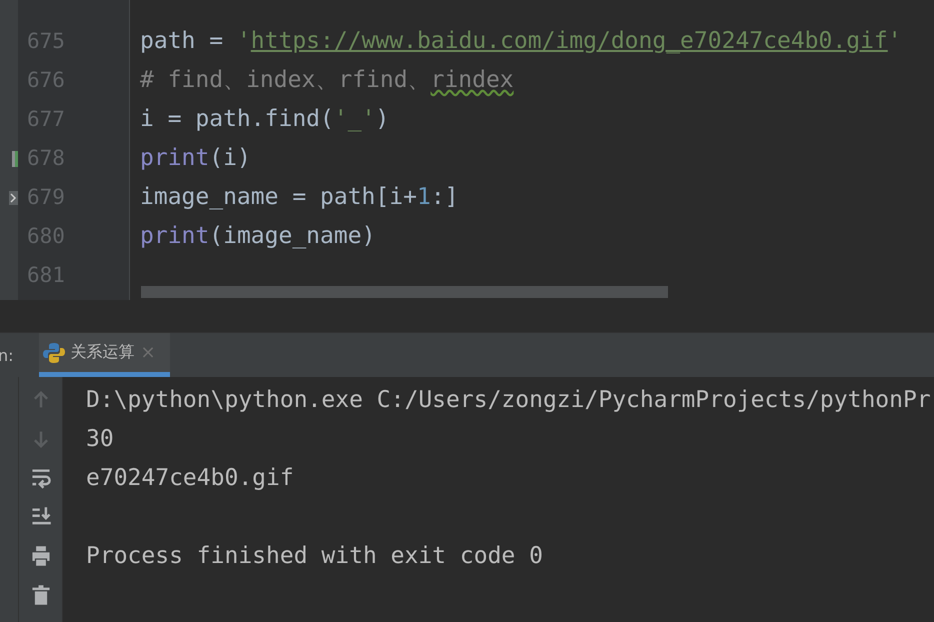 The image size is (934, 622). What do you see at coordinates (100, 439) in the screenshot?
I see `console-line: 30` at bounding box center [100, 439].